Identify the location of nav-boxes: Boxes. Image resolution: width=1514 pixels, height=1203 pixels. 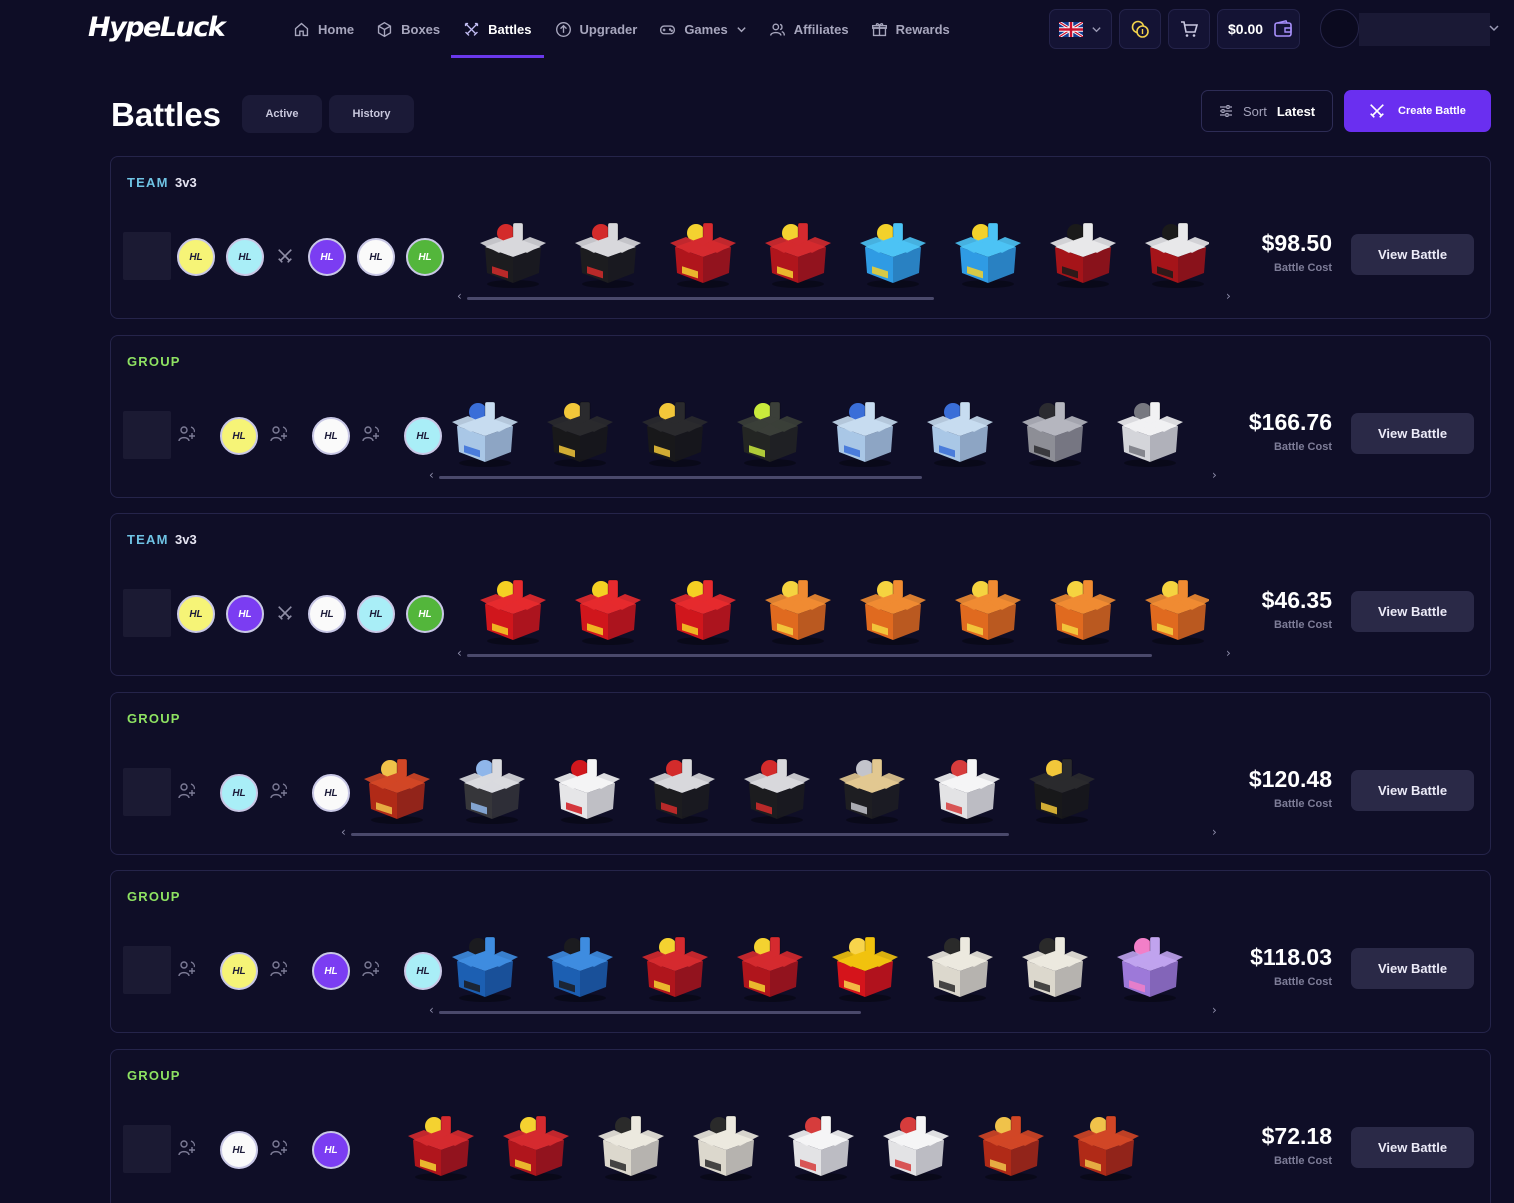
(408, 29).